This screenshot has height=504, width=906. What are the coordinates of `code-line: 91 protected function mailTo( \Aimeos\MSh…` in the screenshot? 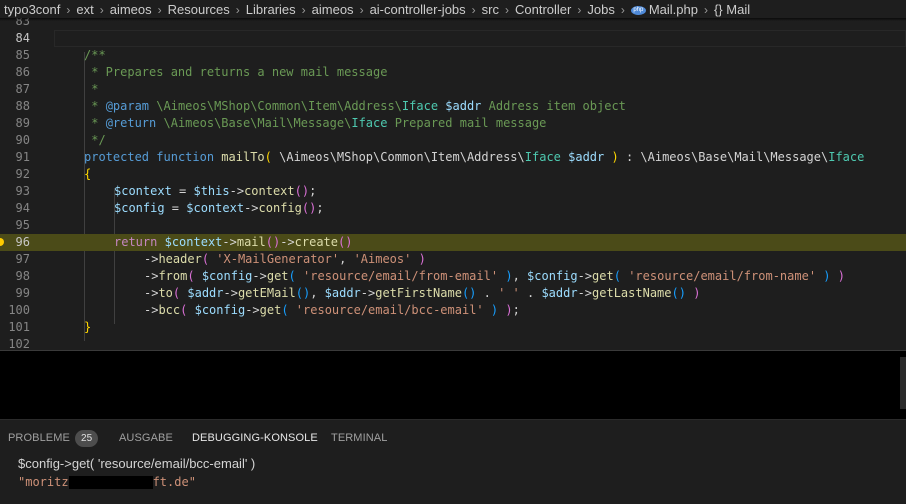 It's located at (453, 157).